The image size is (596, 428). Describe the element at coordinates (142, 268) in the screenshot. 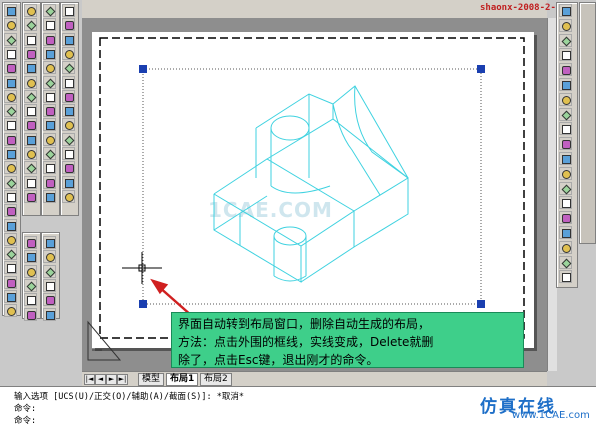

I see `crosshair-cursor` at that location.